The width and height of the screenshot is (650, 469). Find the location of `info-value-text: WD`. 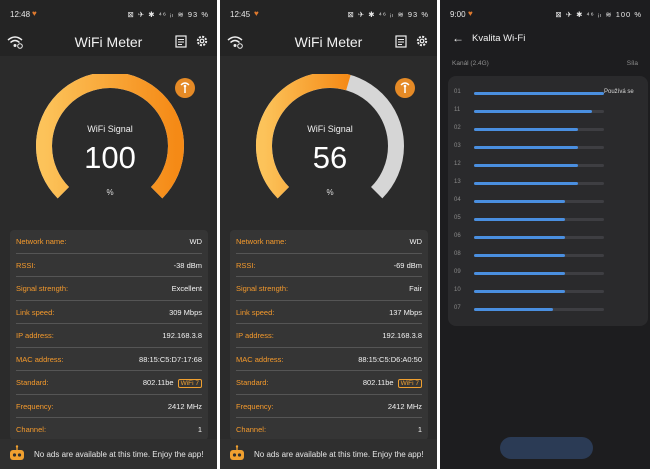

info-value-text: WD is located at coordinates (196, 241).